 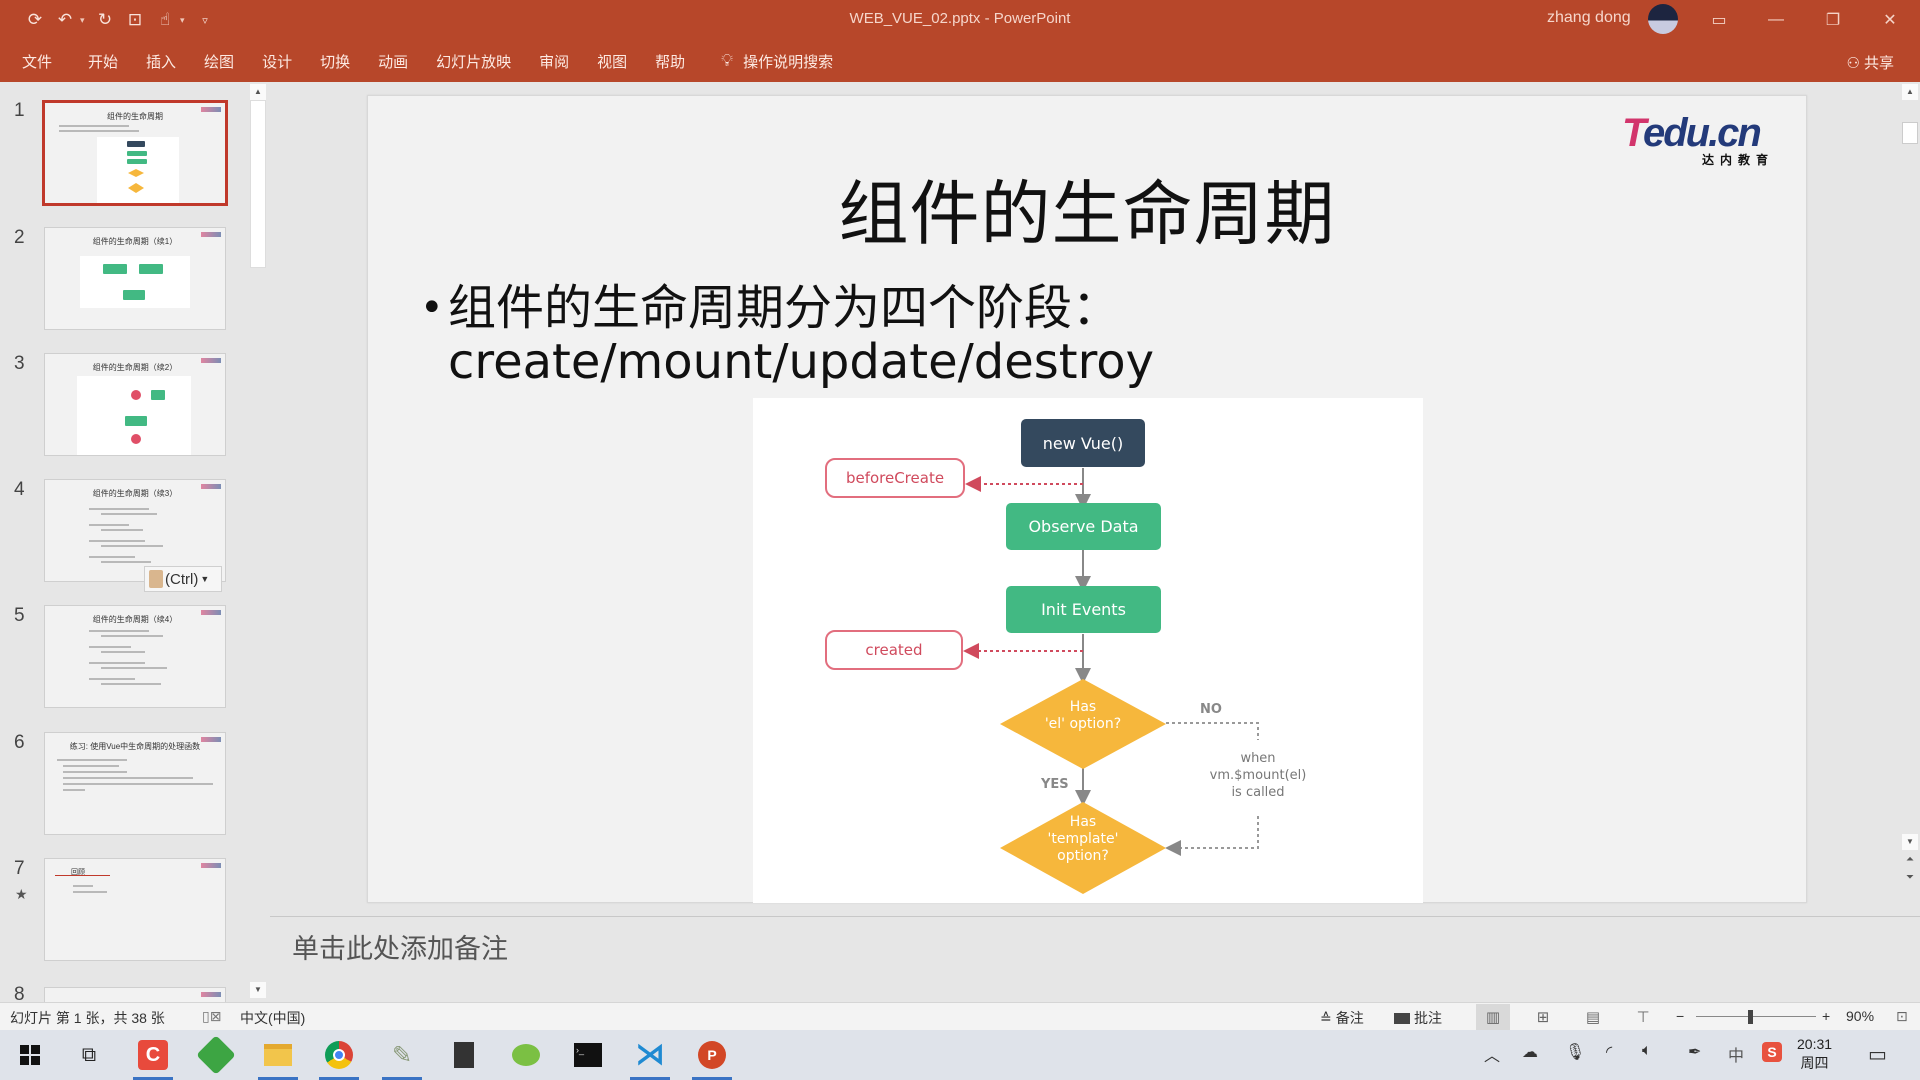 What do you see at coordinates (85, 20) in the screenshot?
I see `undo-dropdown-icon: ▾` at bounding box center [85, 20].